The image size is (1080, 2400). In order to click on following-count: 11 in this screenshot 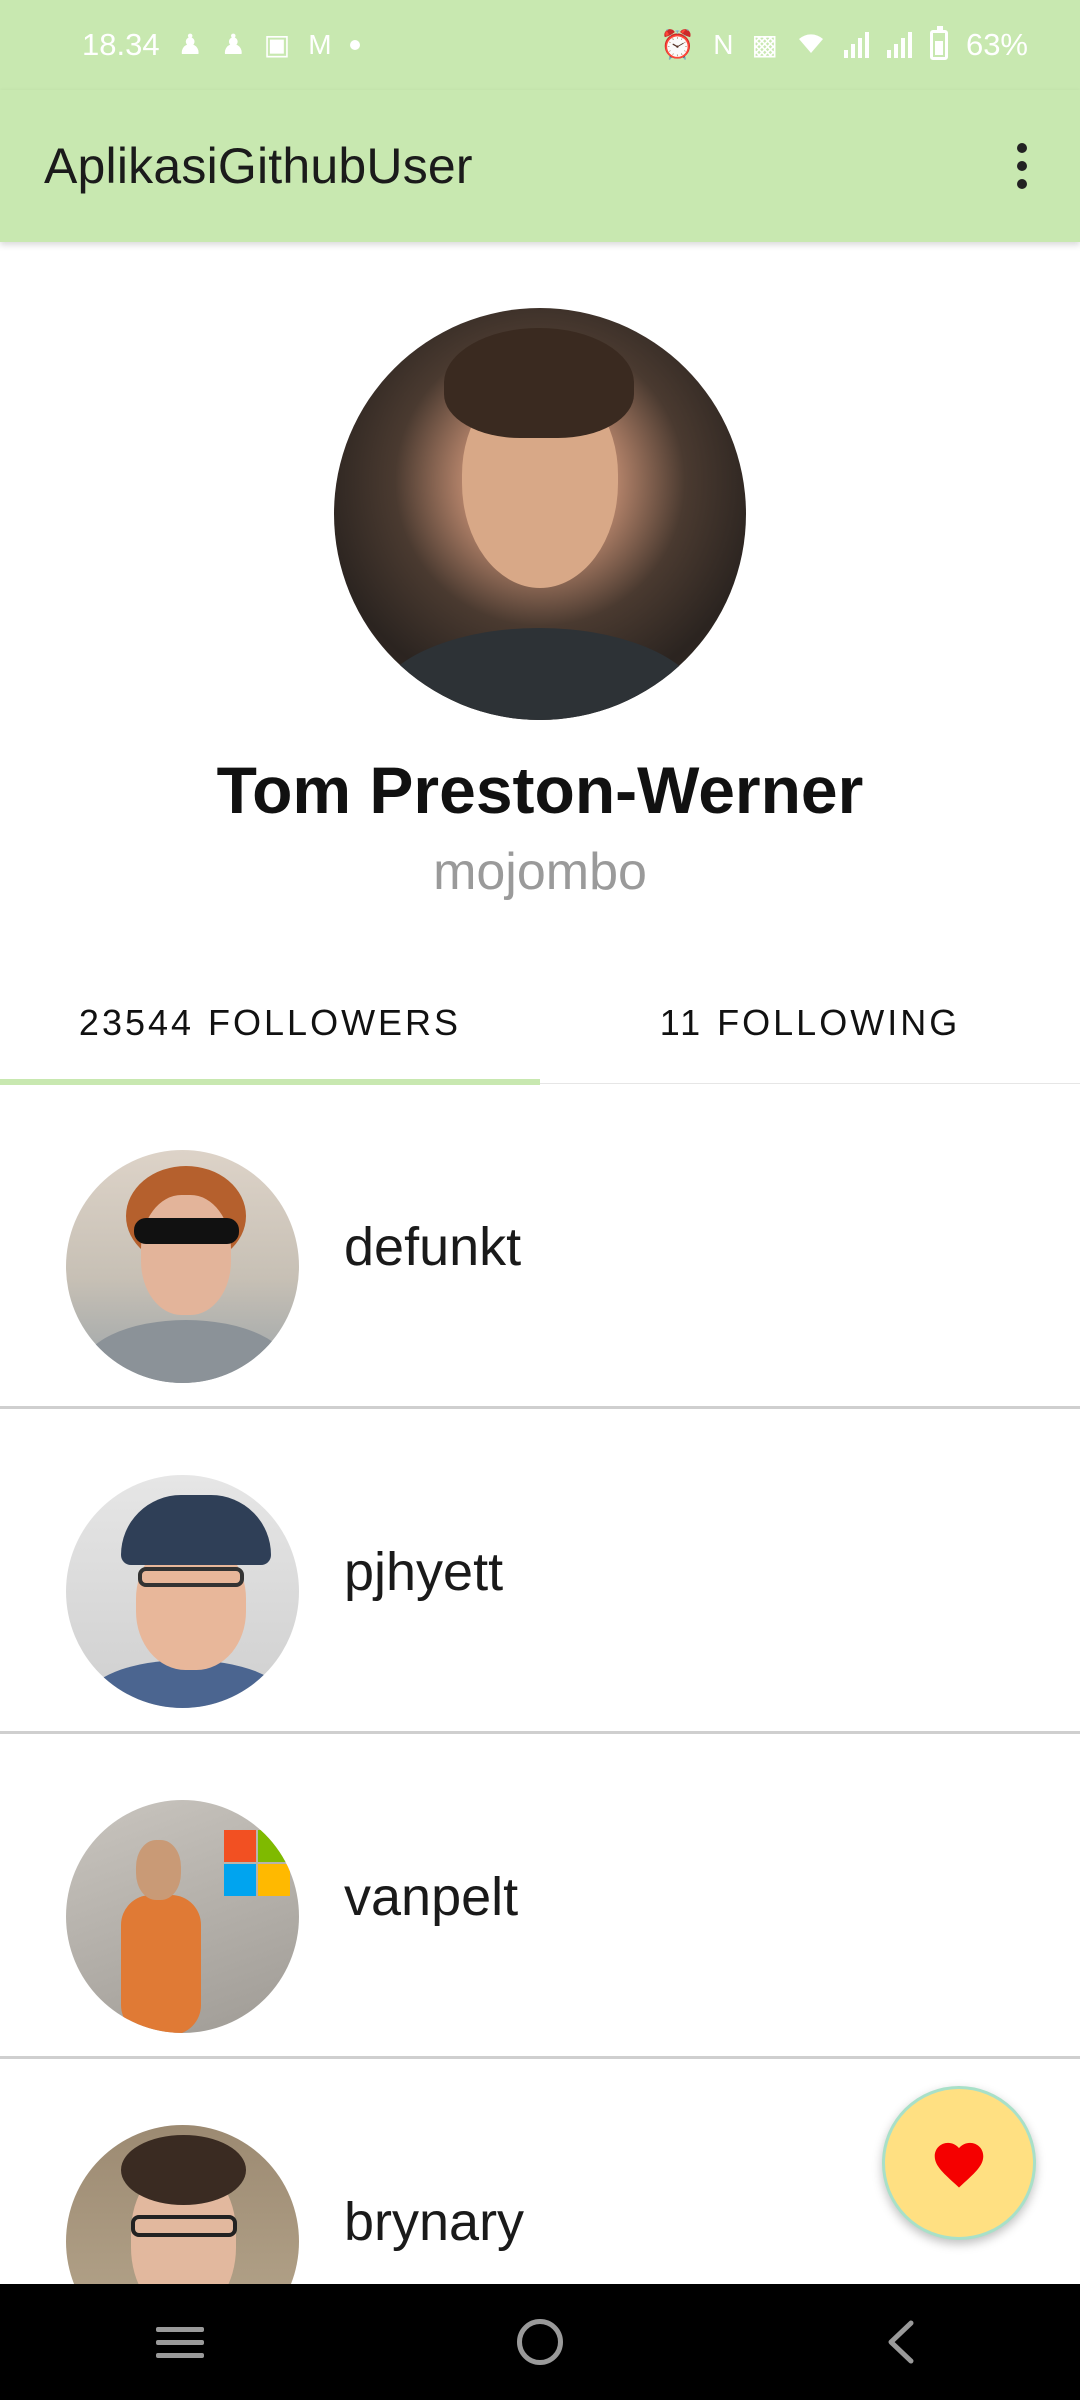, I will do `click(681, 1022)`.